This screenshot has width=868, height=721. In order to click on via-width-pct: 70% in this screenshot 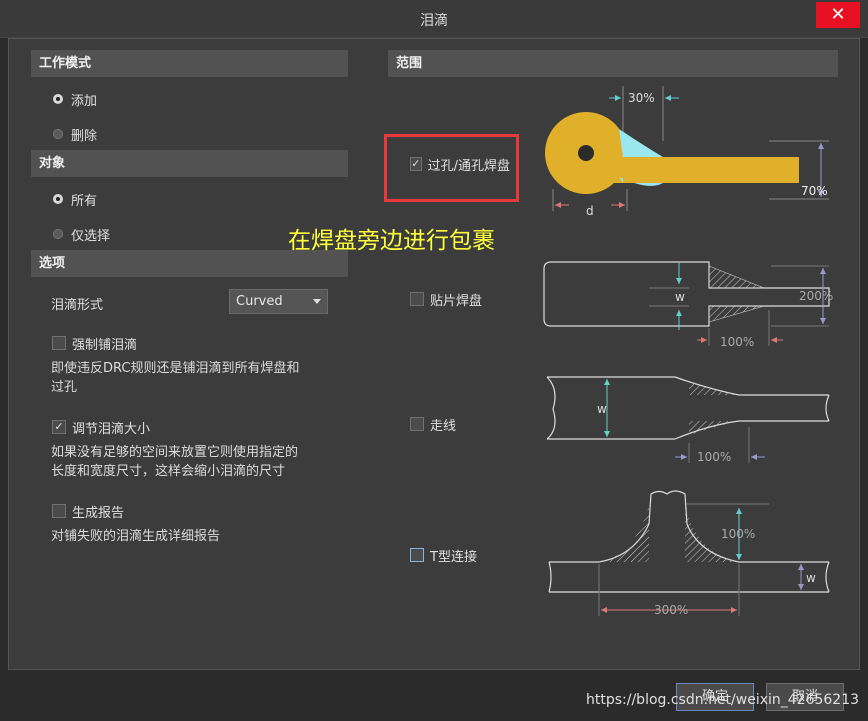, I will do `click(814, 191)`.